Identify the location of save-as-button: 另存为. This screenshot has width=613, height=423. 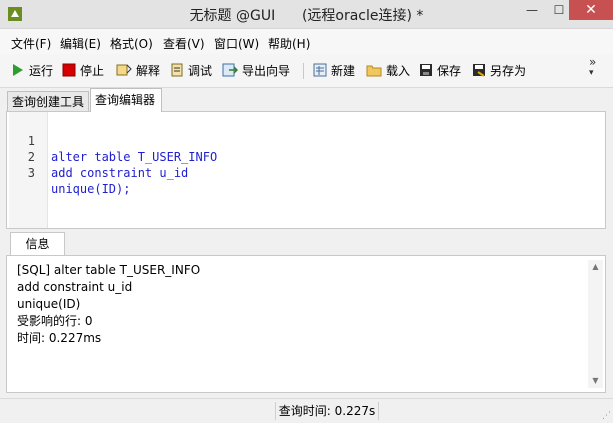
(499, 70).